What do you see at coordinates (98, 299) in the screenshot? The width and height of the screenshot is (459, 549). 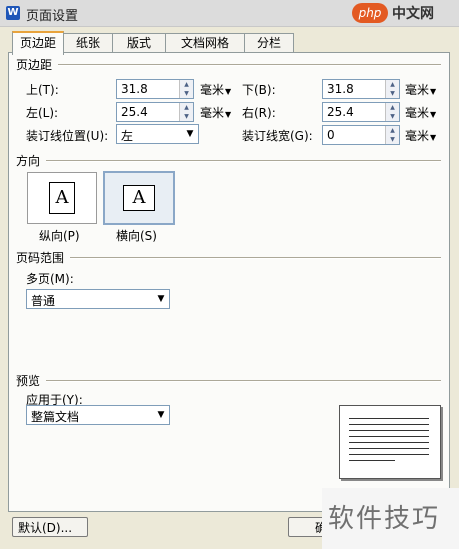 I see `multiple-pages-select: 普通 ▼` at bounding box center [98, 299].